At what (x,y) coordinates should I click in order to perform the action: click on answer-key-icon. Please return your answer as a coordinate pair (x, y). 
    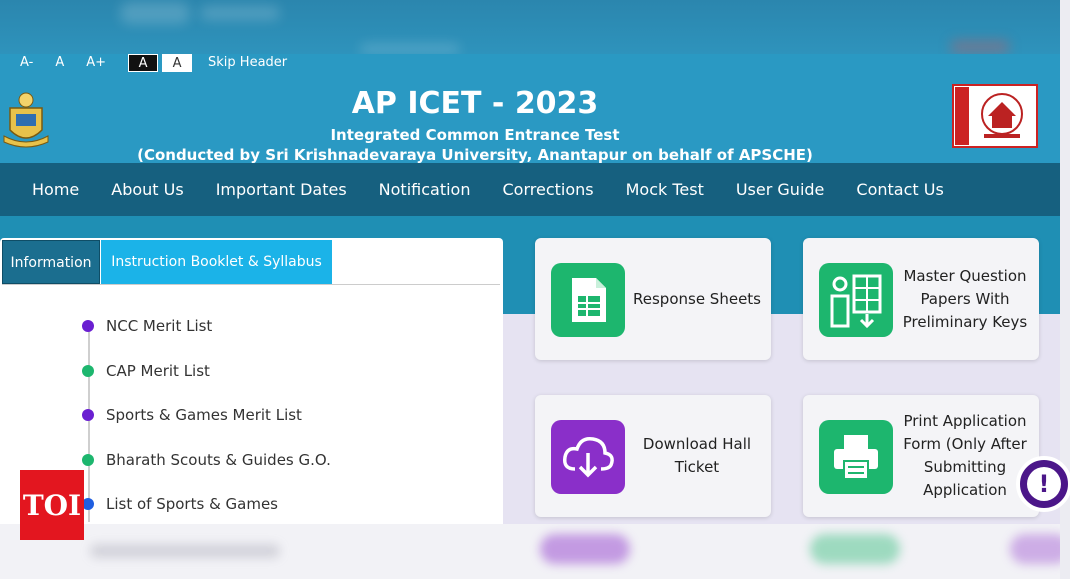
    Looking at the image, I should click on (856, 300).